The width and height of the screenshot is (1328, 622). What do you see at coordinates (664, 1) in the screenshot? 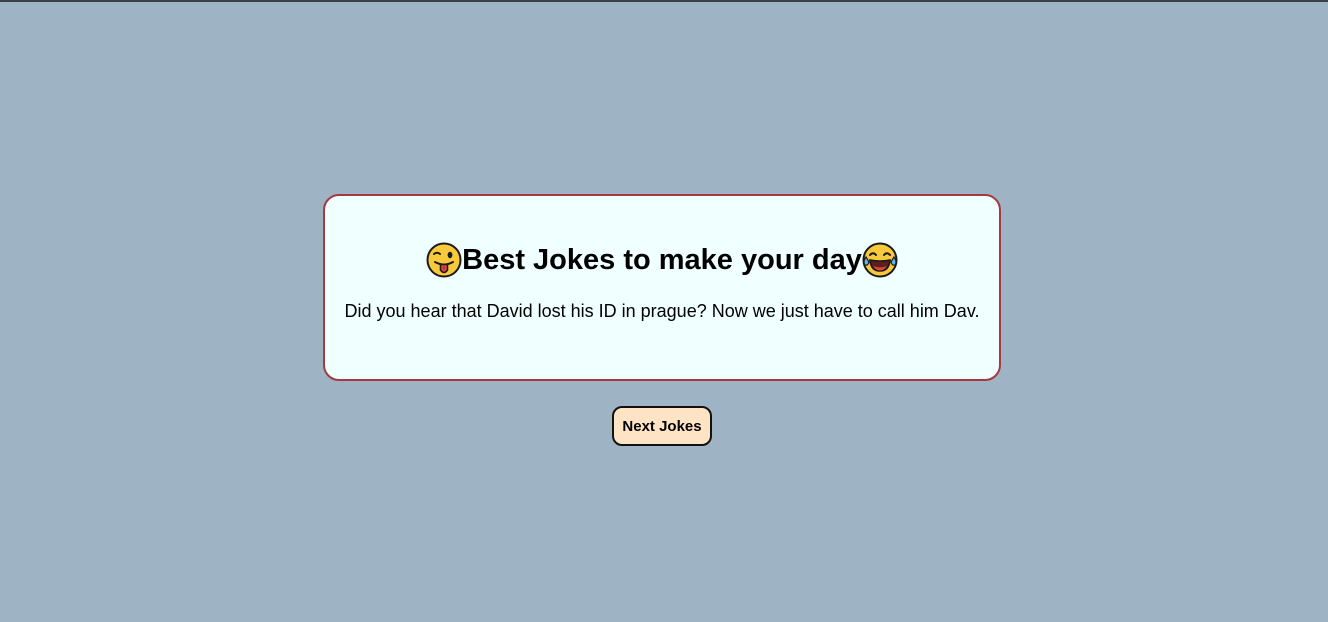
I see `window-top-border` at bounding box center [664, 1].